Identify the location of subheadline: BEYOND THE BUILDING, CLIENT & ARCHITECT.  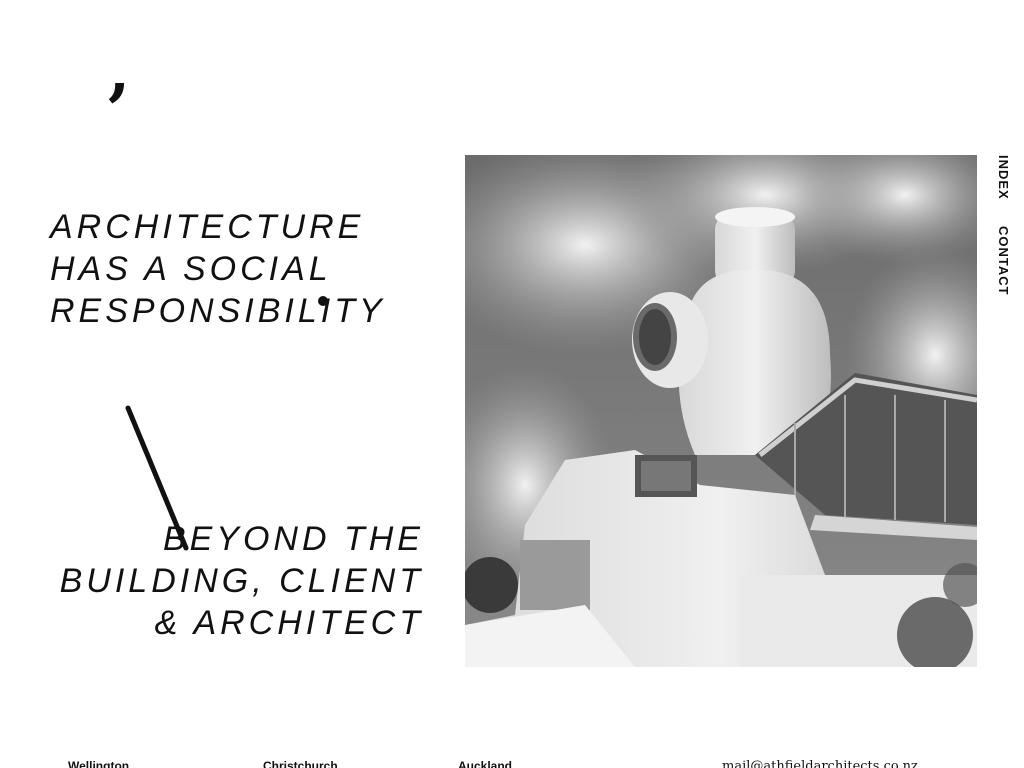
(242, 581).